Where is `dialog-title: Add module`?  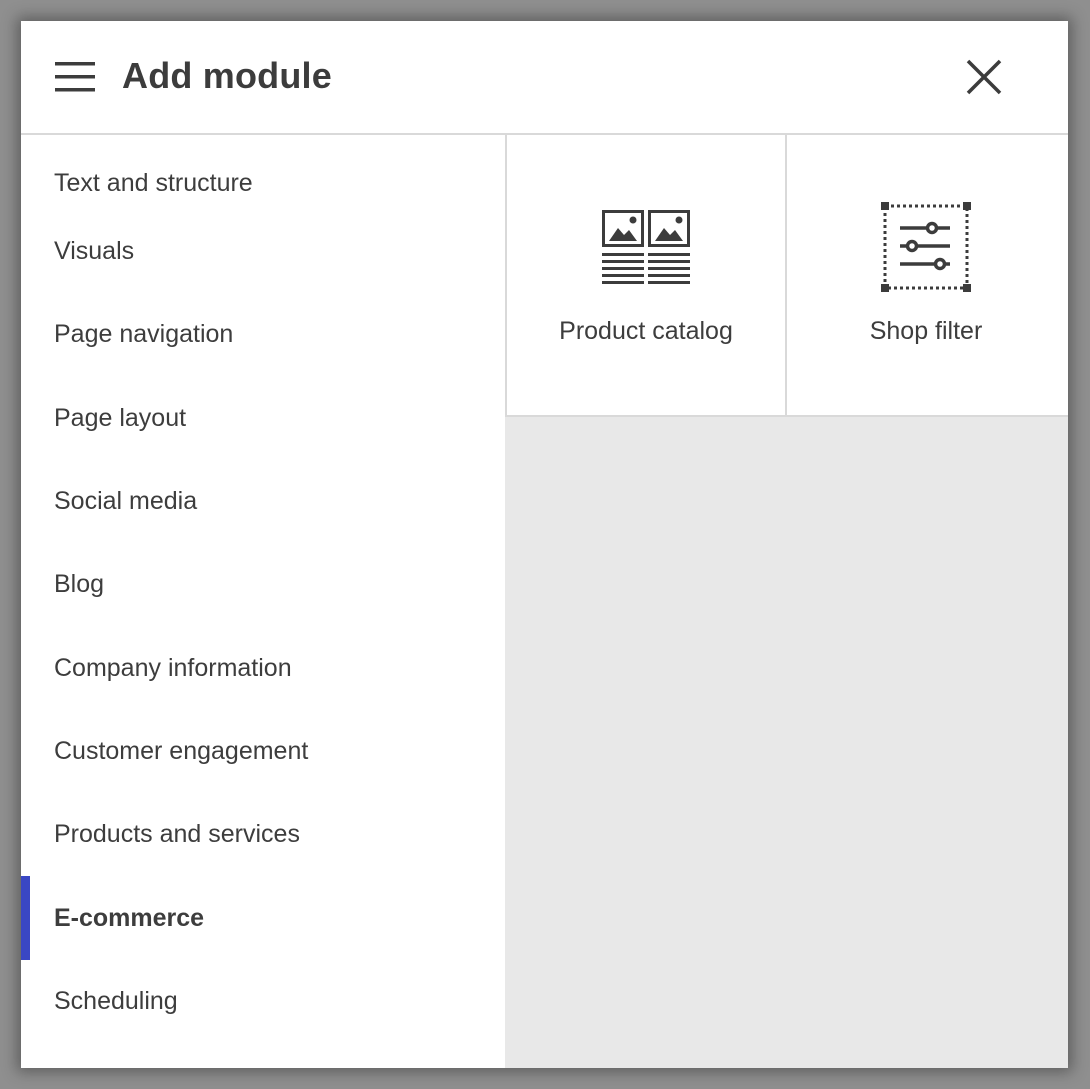 dialog-title: Add module is located at coordinates (227, 75).